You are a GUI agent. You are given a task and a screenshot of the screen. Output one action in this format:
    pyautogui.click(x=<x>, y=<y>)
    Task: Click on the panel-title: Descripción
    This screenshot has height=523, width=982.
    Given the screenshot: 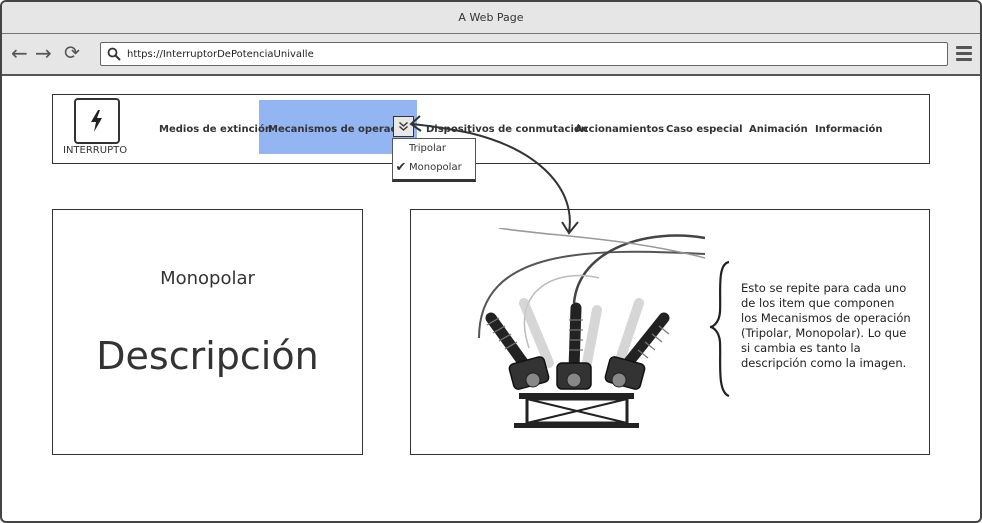 What is the action you would take?
    pyautogui.click(x=207, y=356)
    